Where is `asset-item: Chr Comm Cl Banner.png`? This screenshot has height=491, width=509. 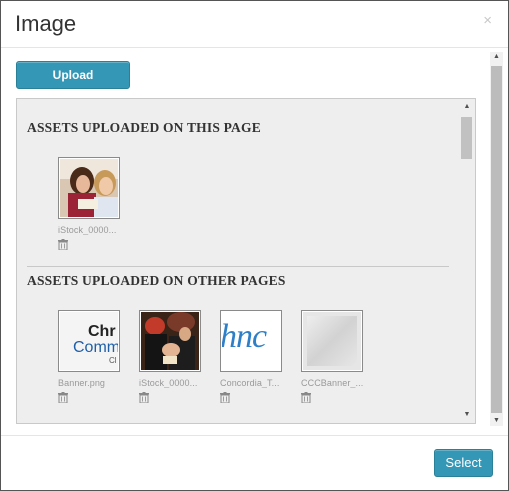 asset-item: Chr Comm Cl Banner.png is located at coordinates (89, 357).